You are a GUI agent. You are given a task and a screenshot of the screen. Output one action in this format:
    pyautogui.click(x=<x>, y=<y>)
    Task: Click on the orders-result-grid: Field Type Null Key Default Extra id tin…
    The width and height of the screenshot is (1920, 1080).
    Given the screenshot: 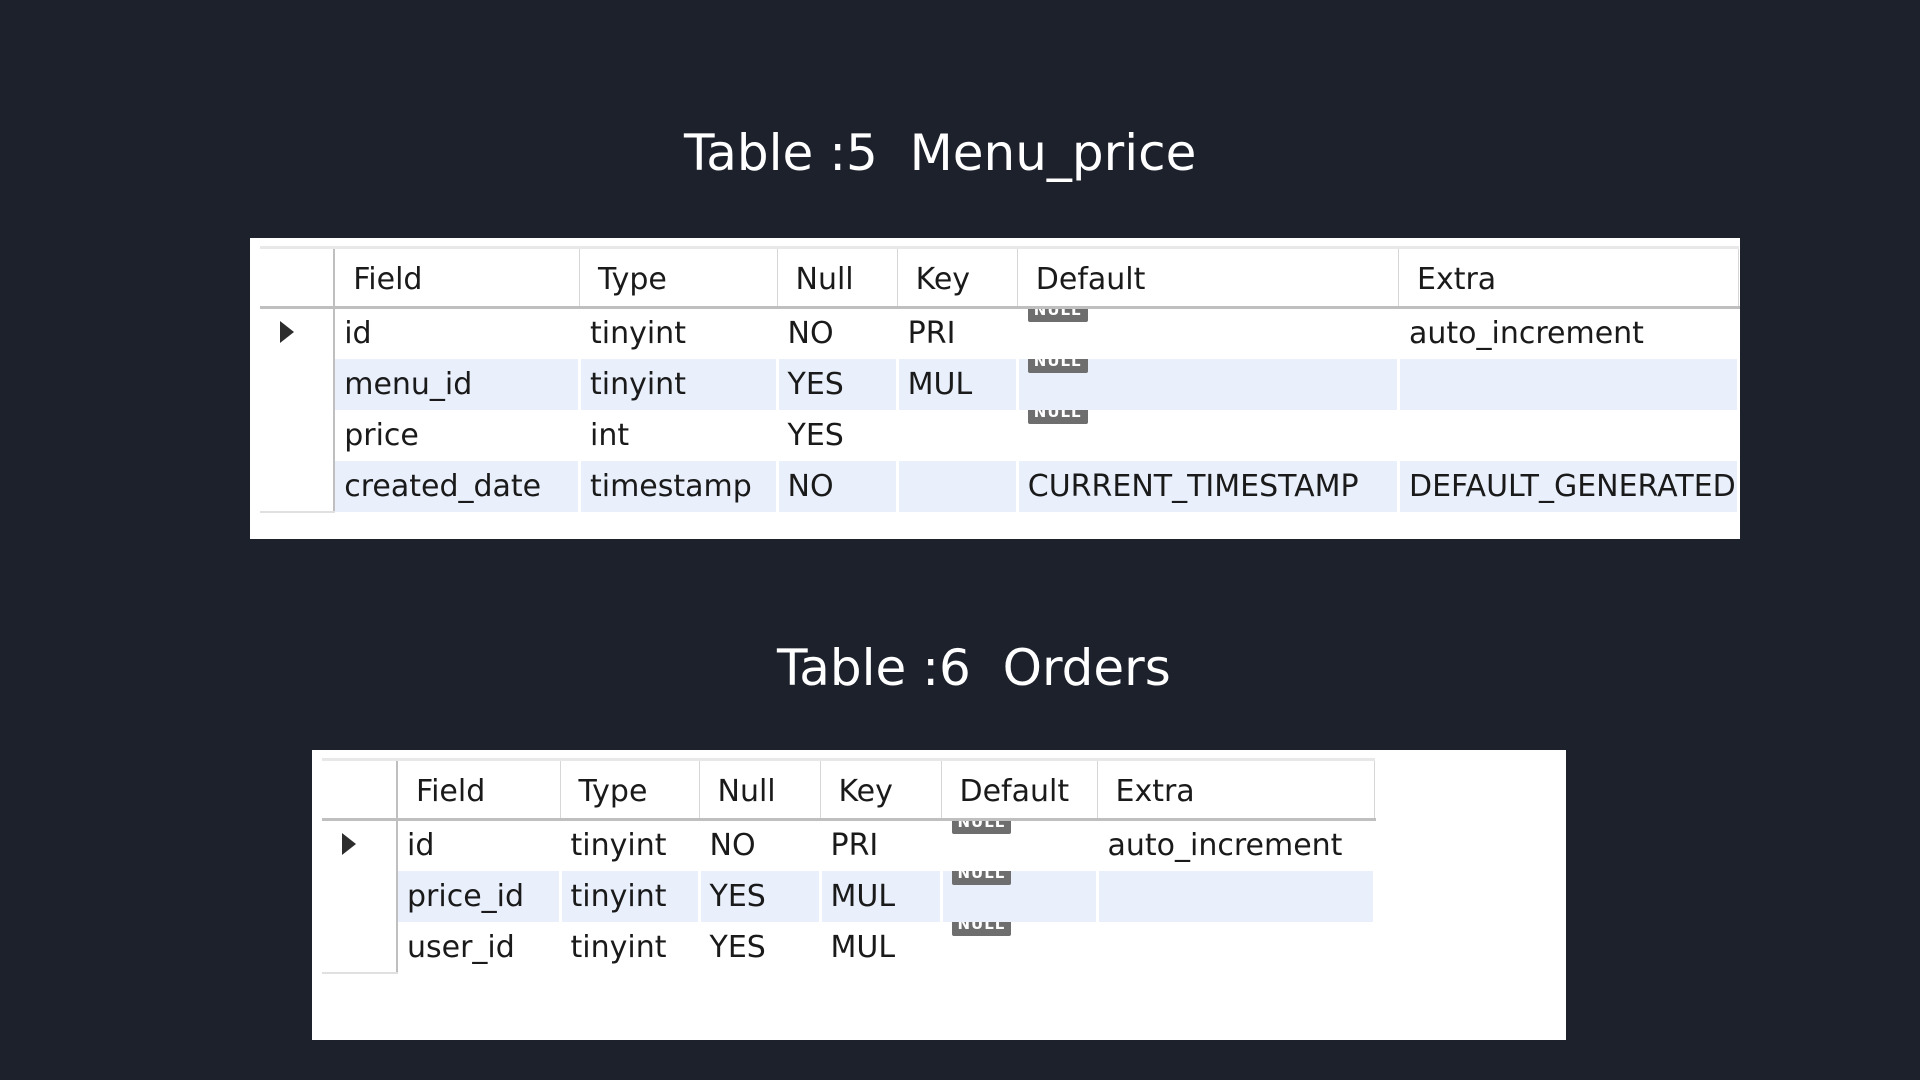 What is the action you would take?
    pyautogui.click(x=849, y=866)
    